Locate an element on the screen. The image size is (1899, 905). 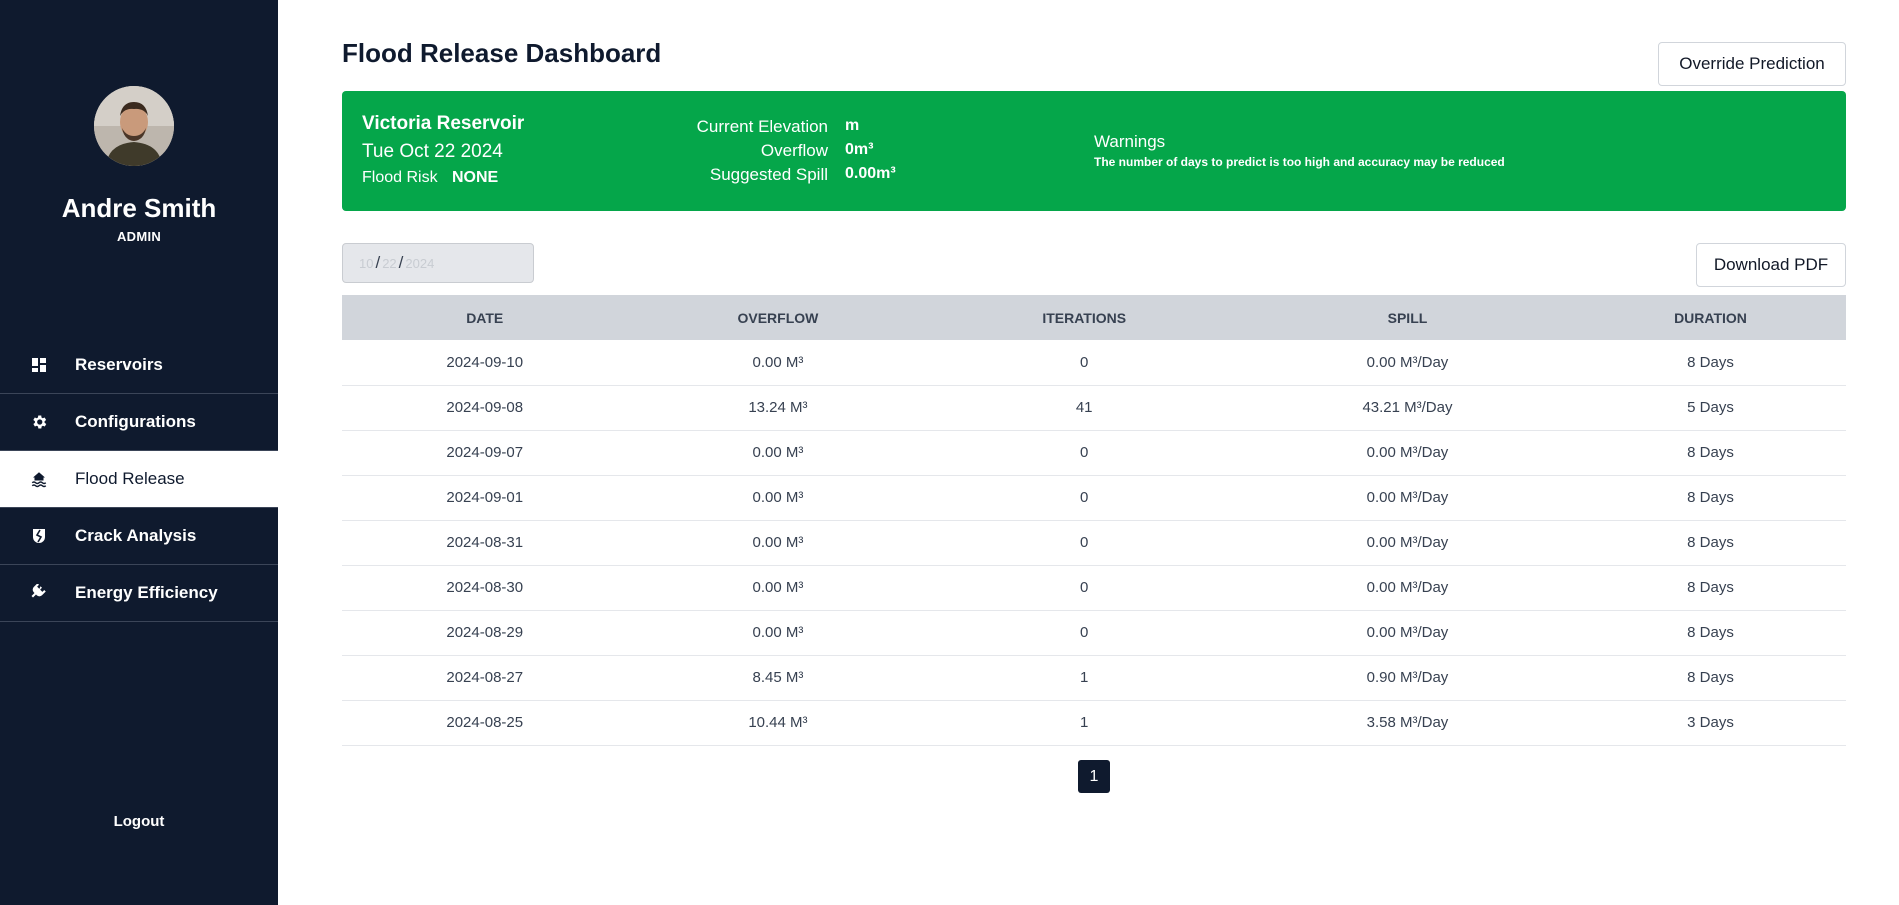
sidebar-item-label: Configurations is located at coordinates (135, 421).